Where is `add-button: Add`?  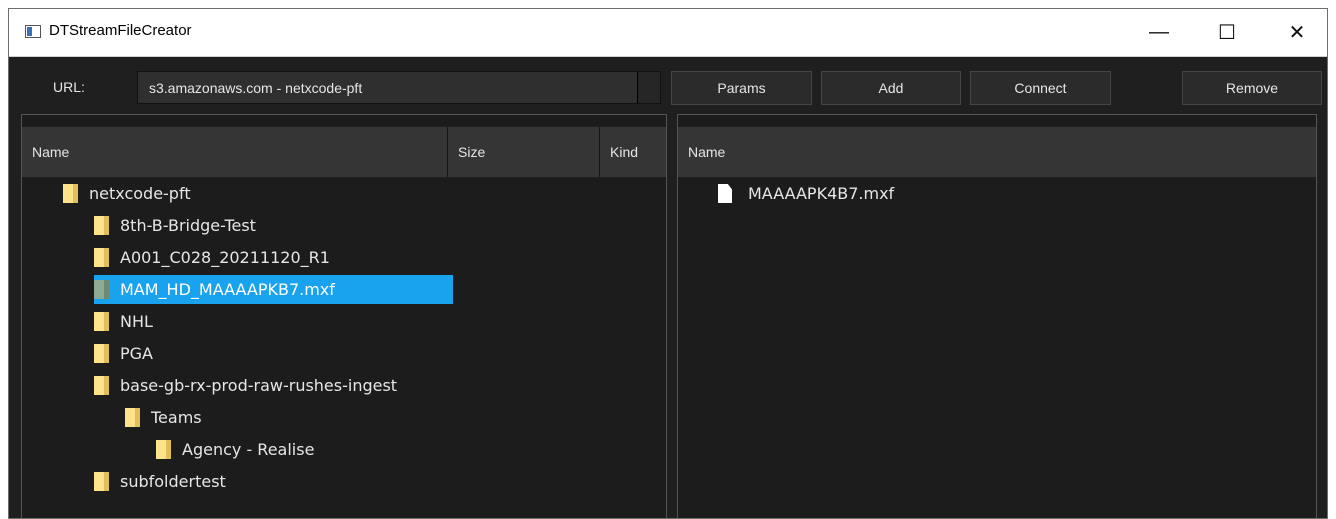
add-button: Add is located at coordinates (891, 88).